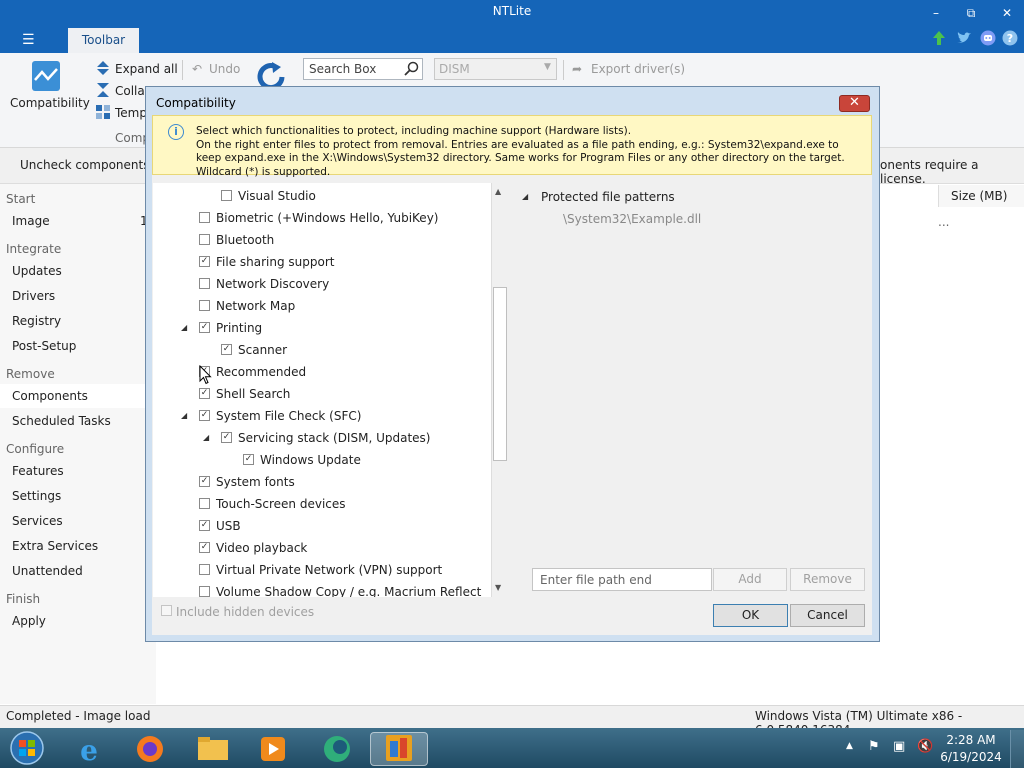 The height and width of the screenshot is (768, 1024). What do you see at coordinates (320, 570) in the screenshot?
I see `tree-item: Virtual Private Network (VPN) support` at bounding box center [320, 570].